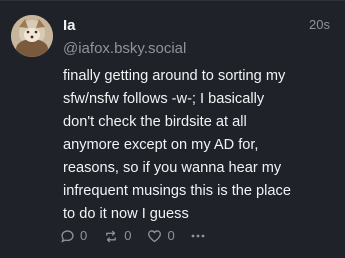 The width and height of the screenshot is (345, 258). What do you see at coordinates (161, 145) in the screenshot?
I see `post-text-line: anymore except on my AD for,` at bounding box center [161, 145].